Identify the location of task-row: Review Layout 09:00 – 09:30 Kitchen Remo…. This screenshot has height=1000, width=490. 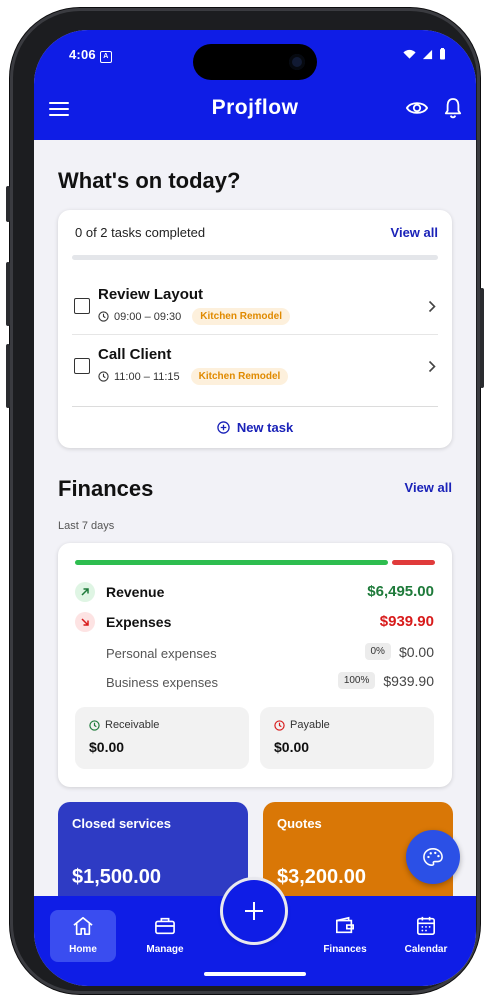
(255, 309).